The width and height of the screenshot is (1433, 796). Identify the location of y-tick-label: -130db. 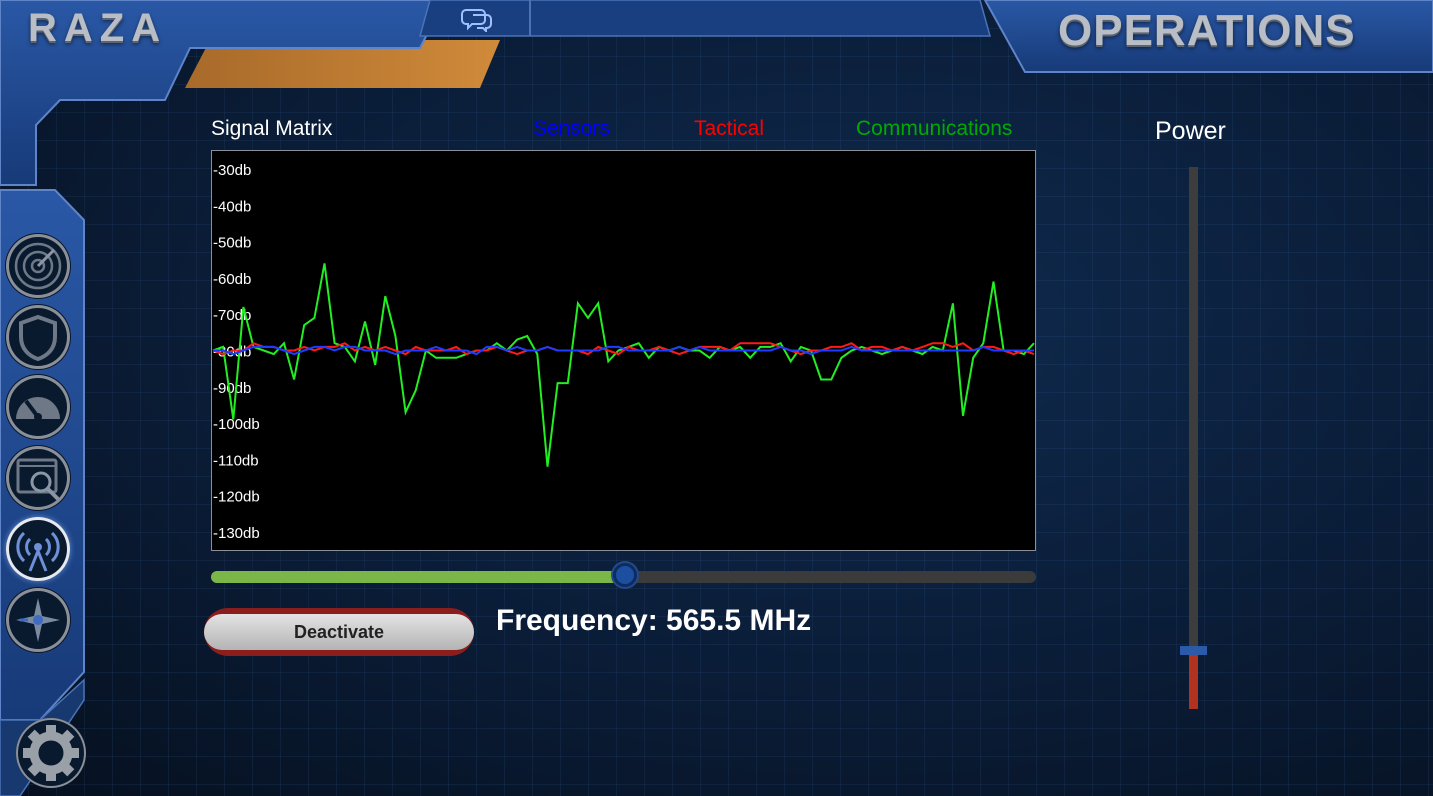
(236, 533).